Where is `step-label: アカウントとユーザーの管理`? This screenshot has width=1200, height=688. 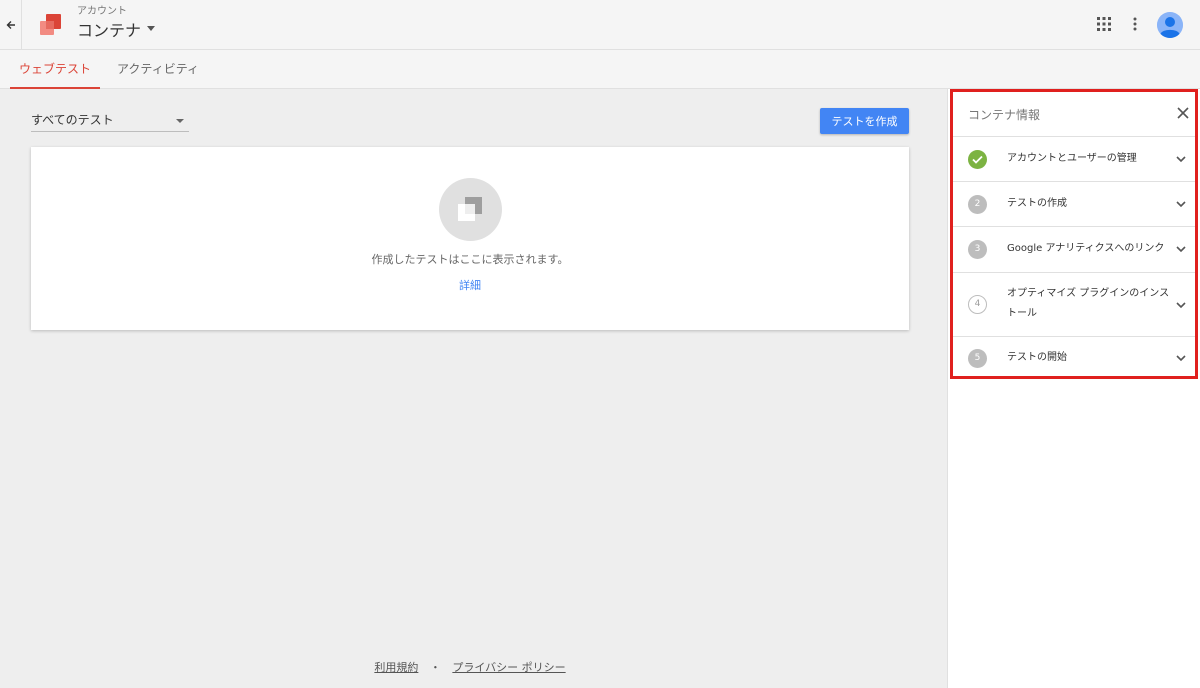 step-label: アカウントとユーザーの管理 is located at coordinates (1072, 158).